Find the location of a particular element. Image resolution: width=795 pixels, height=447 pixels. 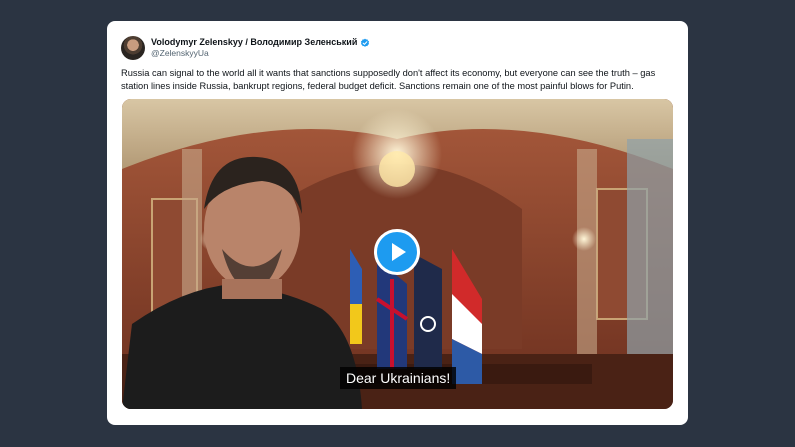

play-icon is located at coordinates (399, 252).